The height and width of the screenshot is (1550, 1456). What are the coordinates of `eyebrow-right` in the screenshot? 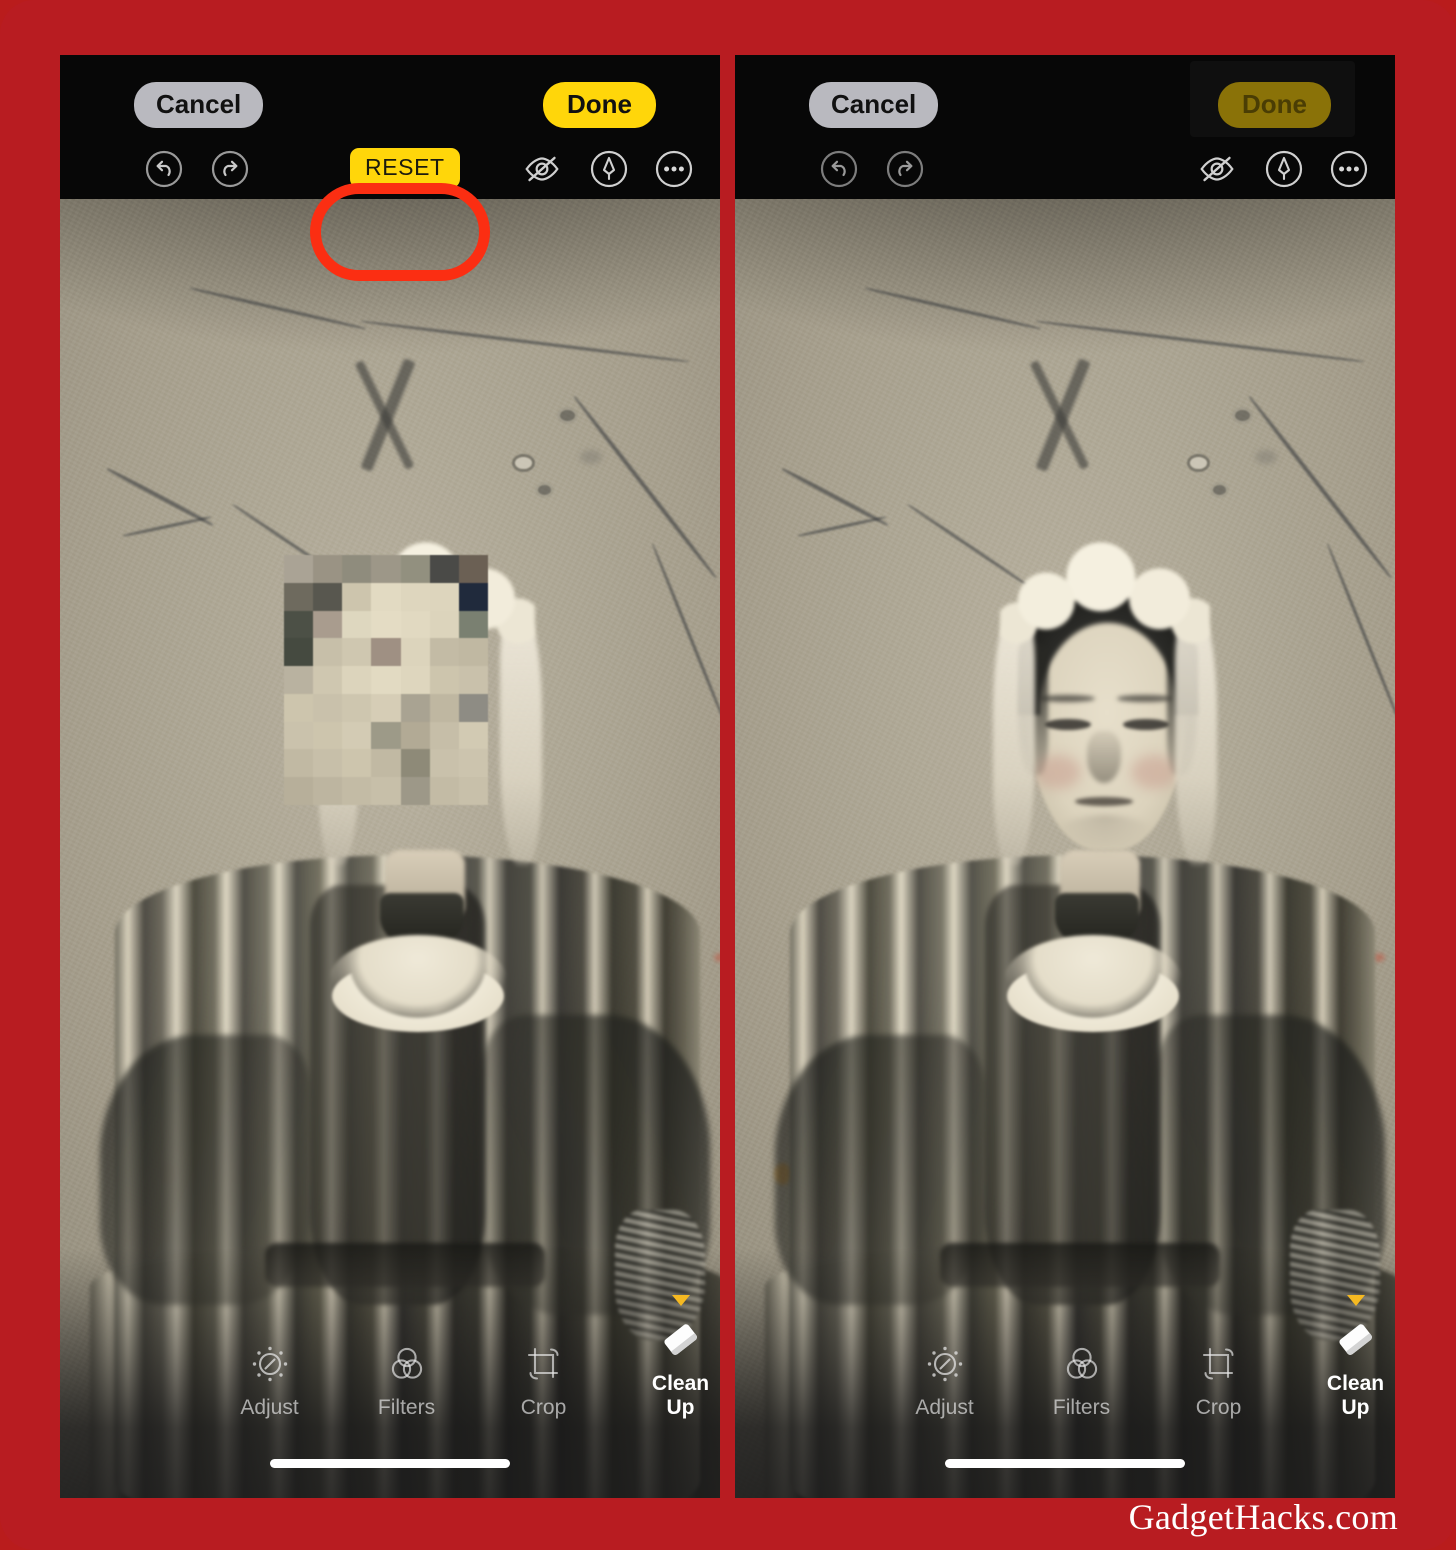 It's located at (1145, 698).